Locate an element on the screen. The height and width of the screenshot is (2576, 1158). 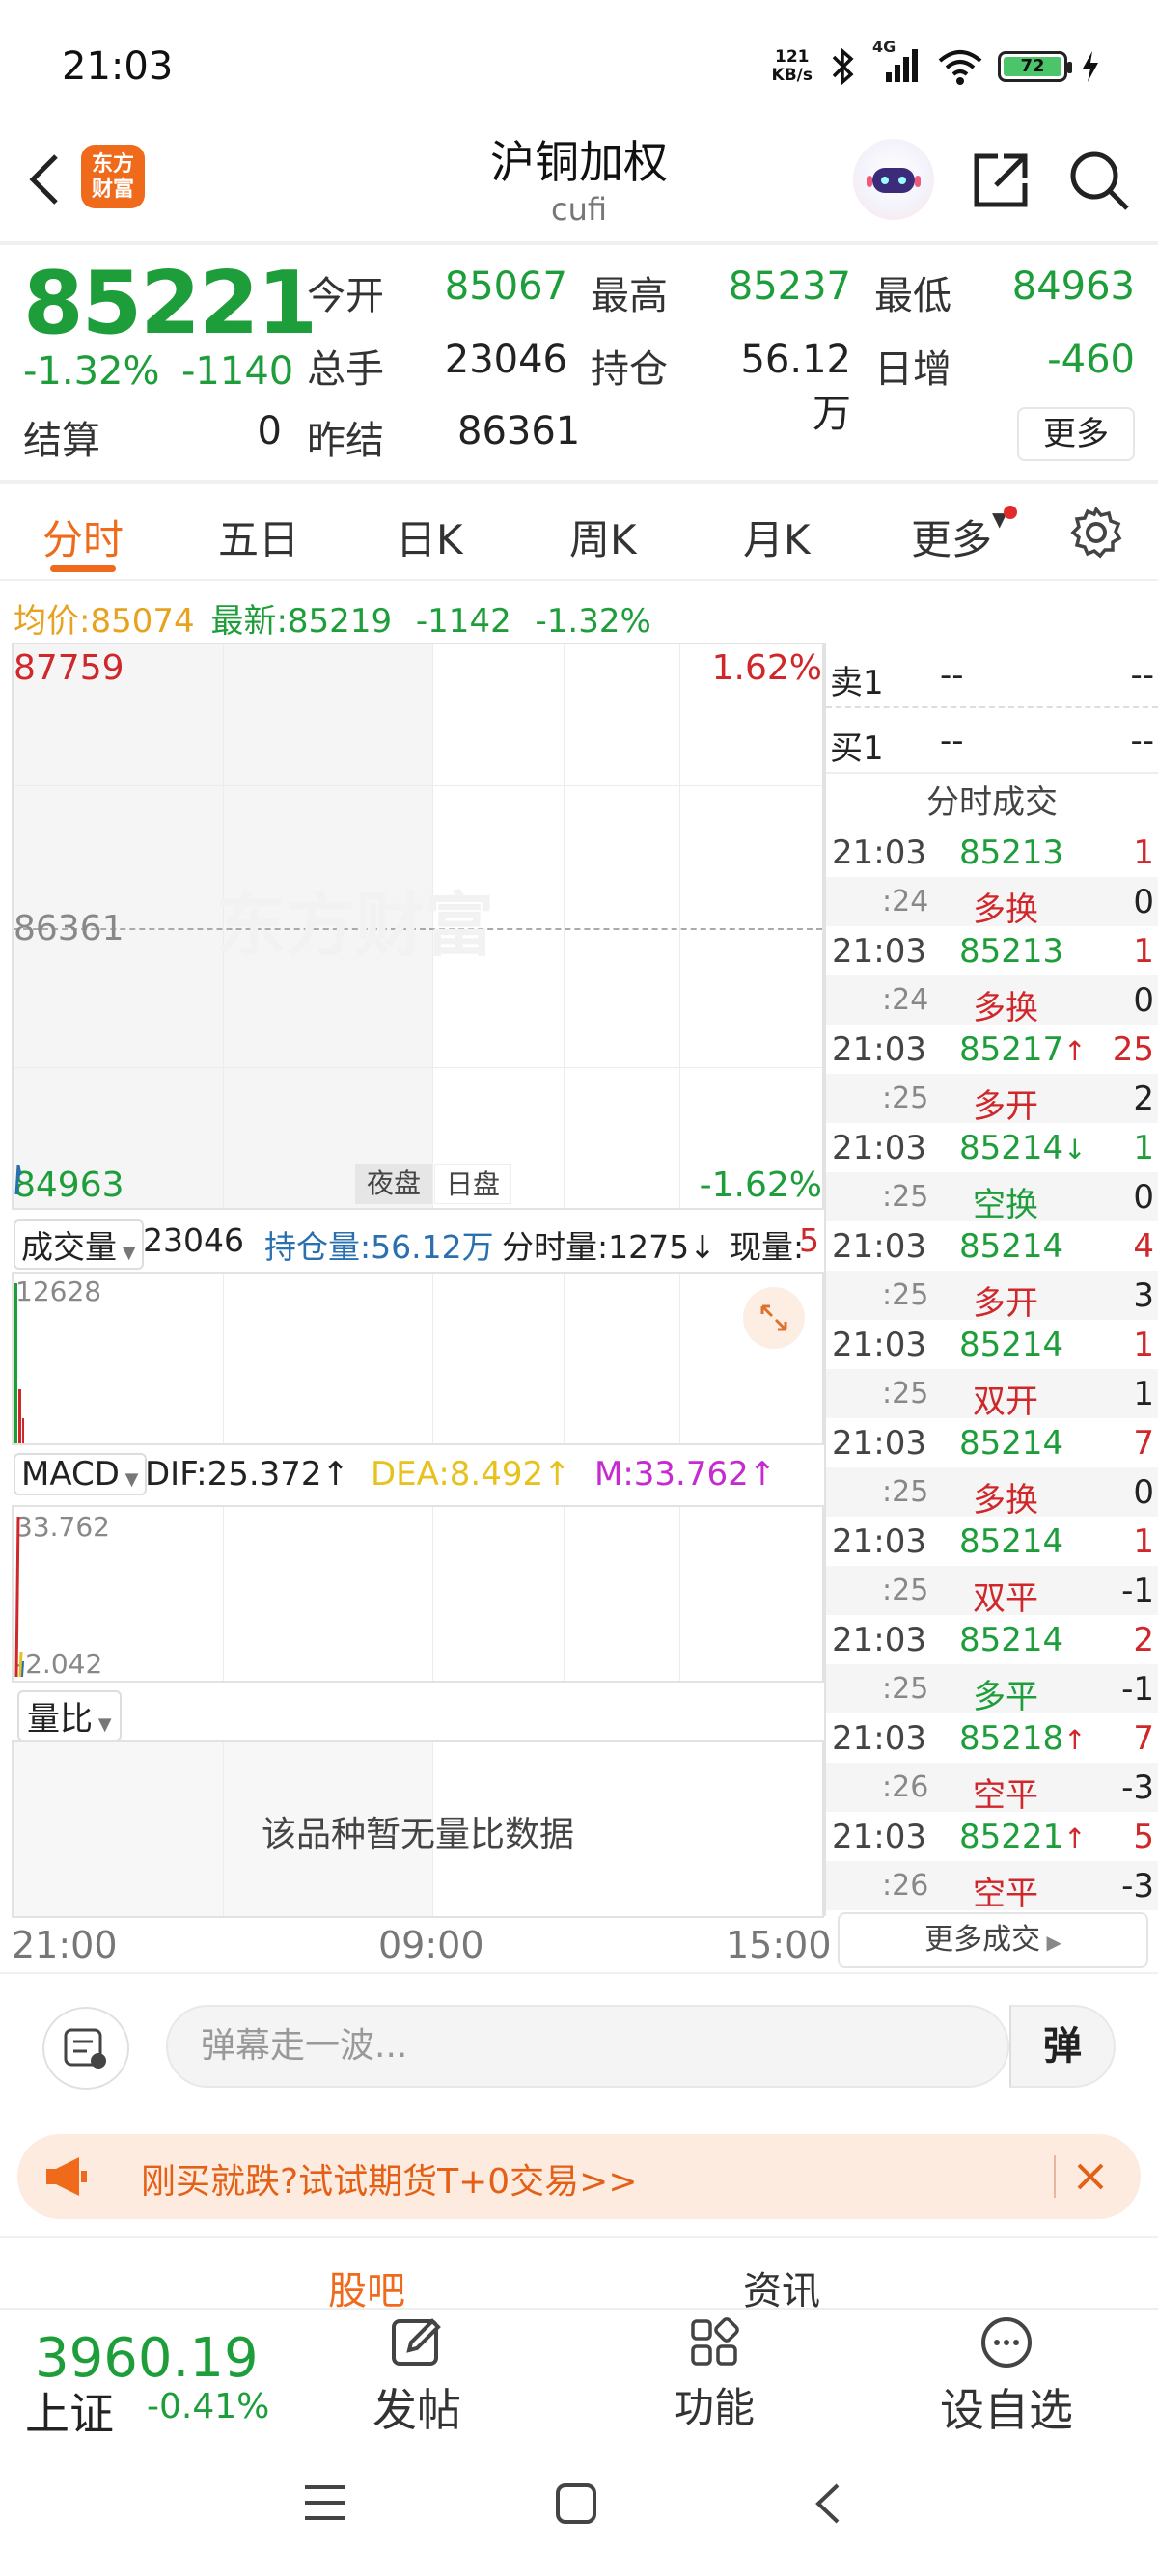
trade-row: 21:03 85213 1 is located at coordinates (992, 853).